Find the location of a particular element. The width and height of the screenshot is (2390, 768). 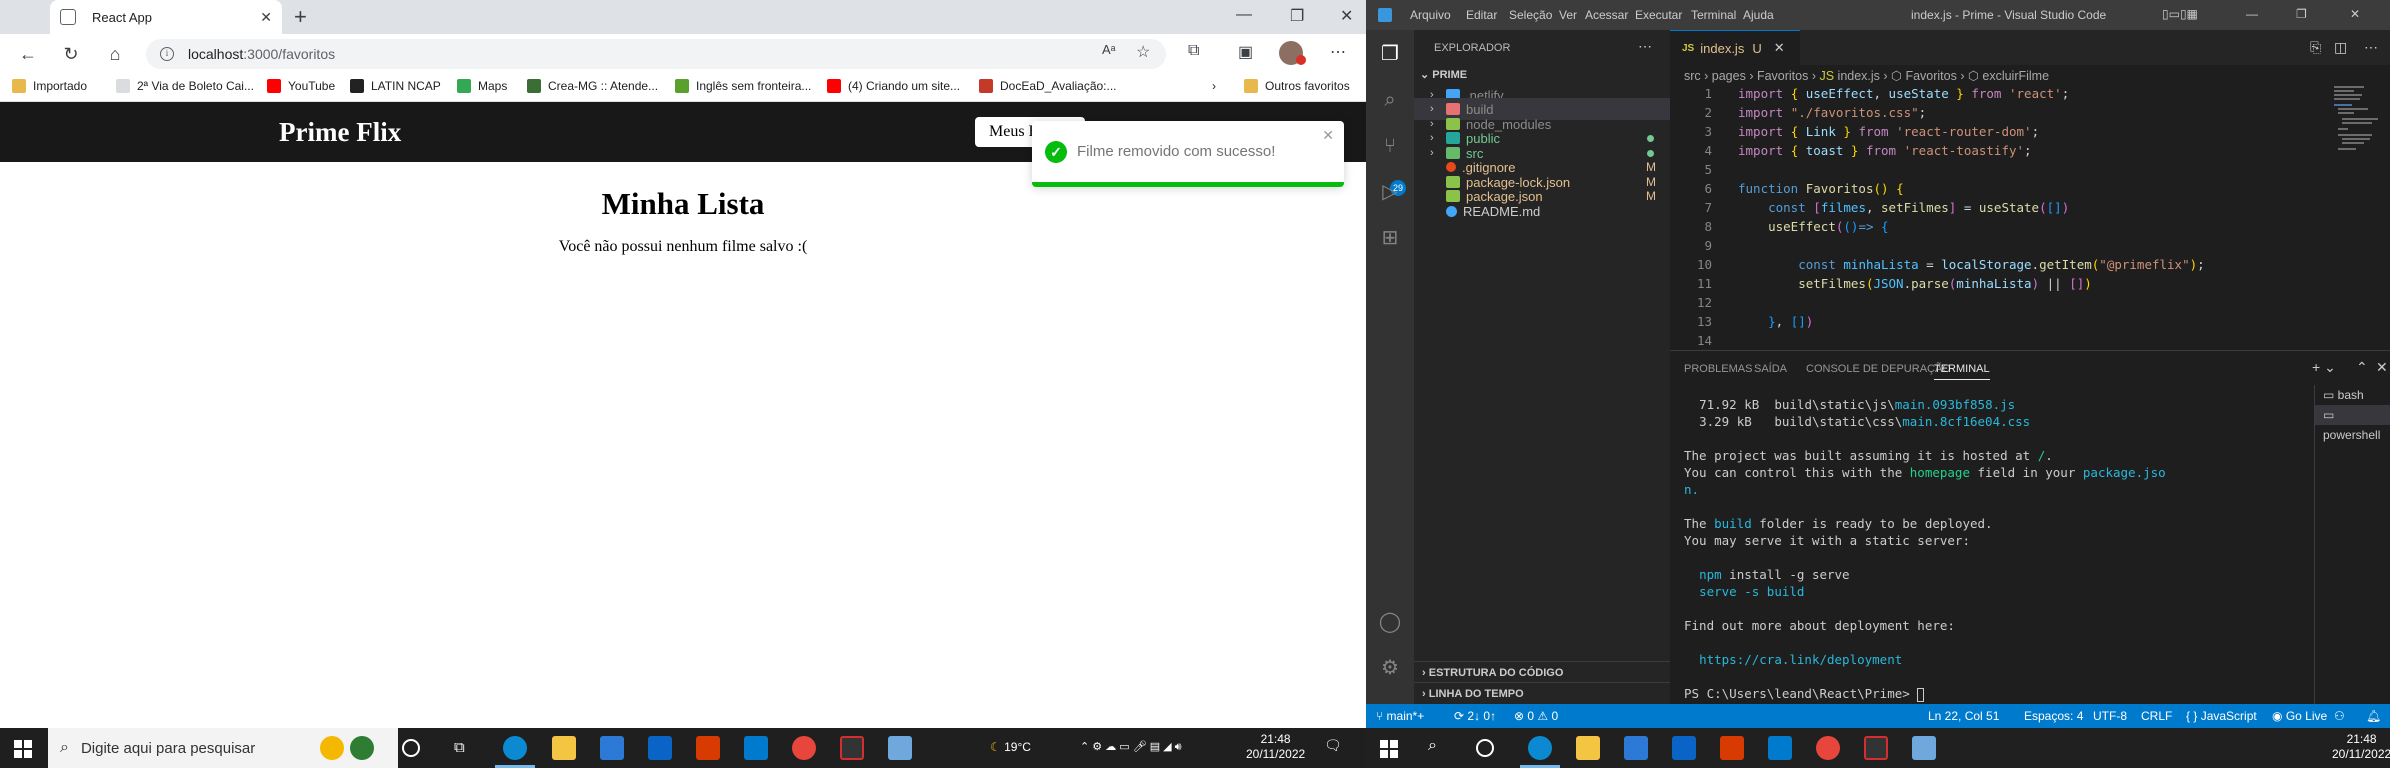

mail-icon is located at coordinates (1684, 748).